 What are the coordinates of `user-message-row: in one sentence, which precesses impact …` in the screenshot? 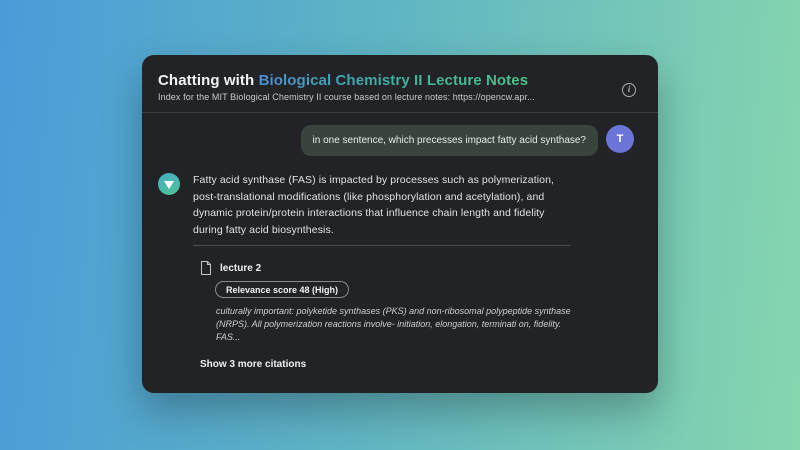 It's located at (396, 140).